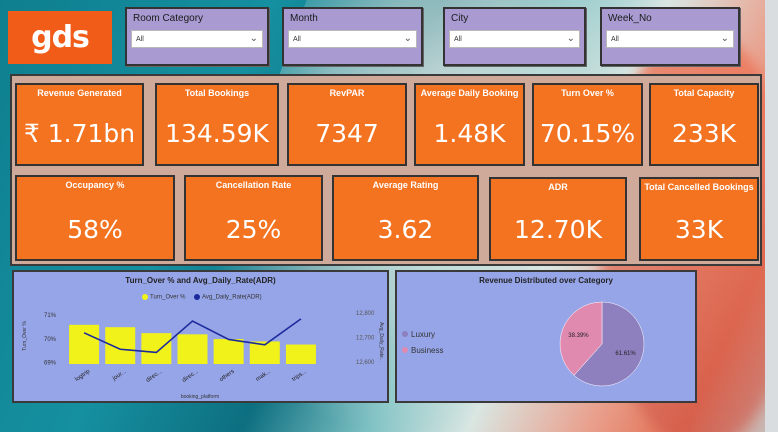 This screenshot has width=778, height=440. What do you see at coordinates (365, 314) in the screenshot?
I see `y2-tick-label: 12,800` at bounding box center [365, 314].